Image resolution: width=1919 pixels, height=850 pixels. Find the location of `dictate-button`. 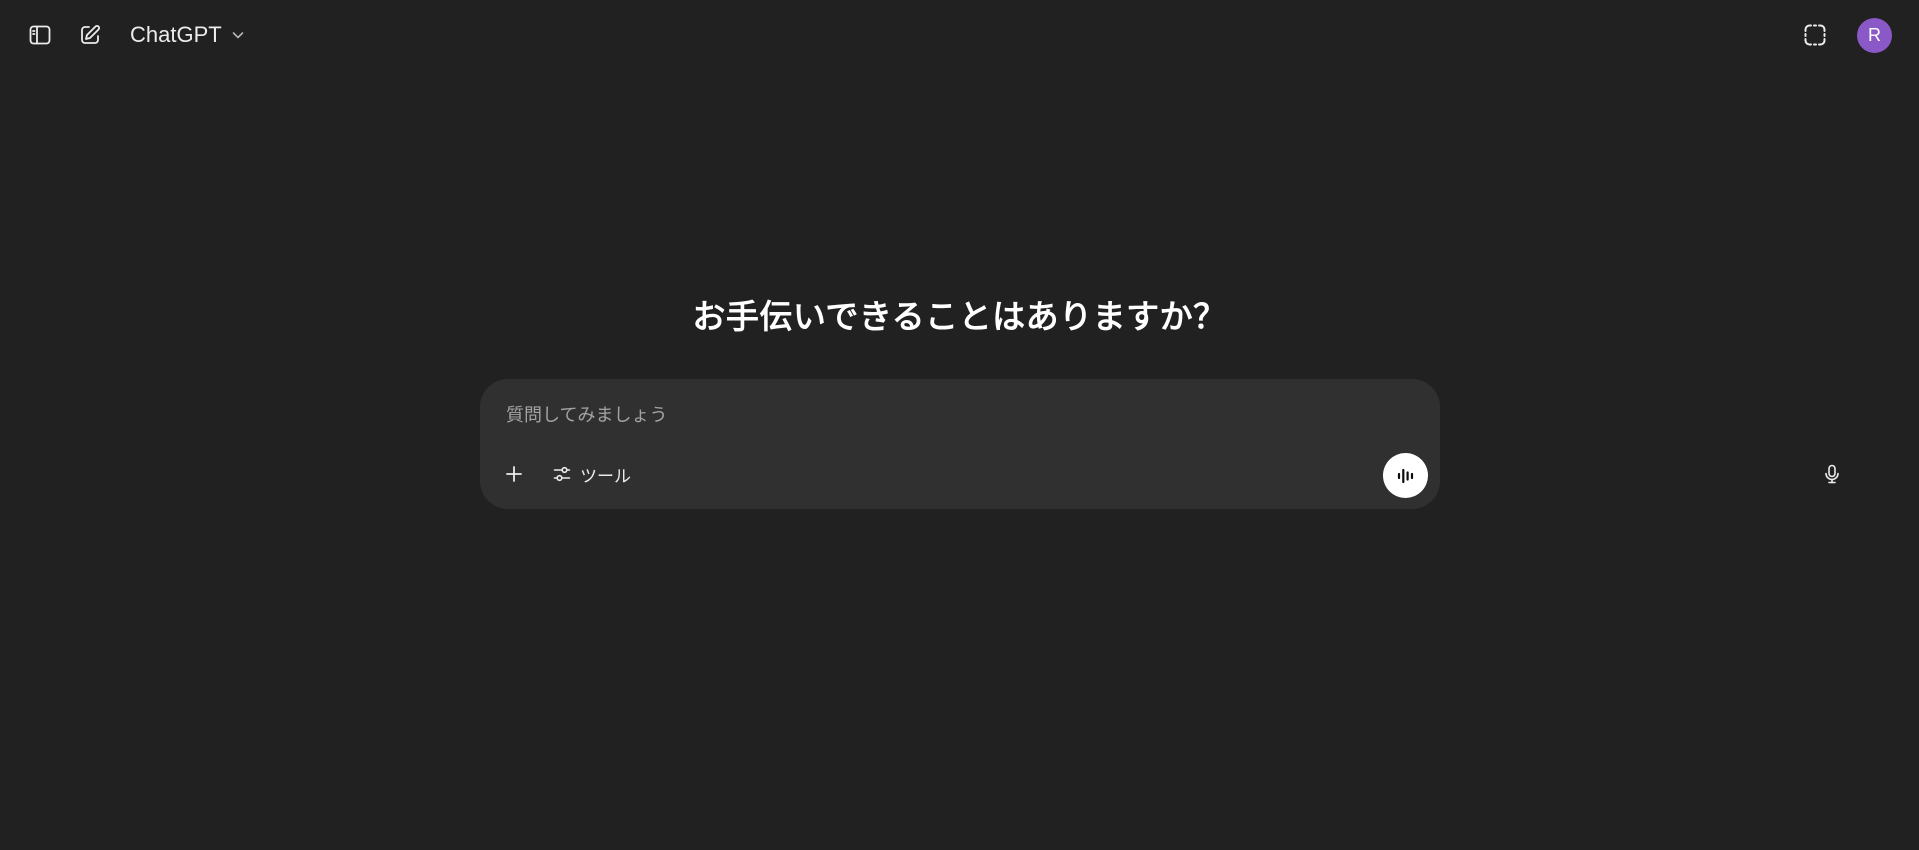

dictate-button is located at coordinates (1832, 474).